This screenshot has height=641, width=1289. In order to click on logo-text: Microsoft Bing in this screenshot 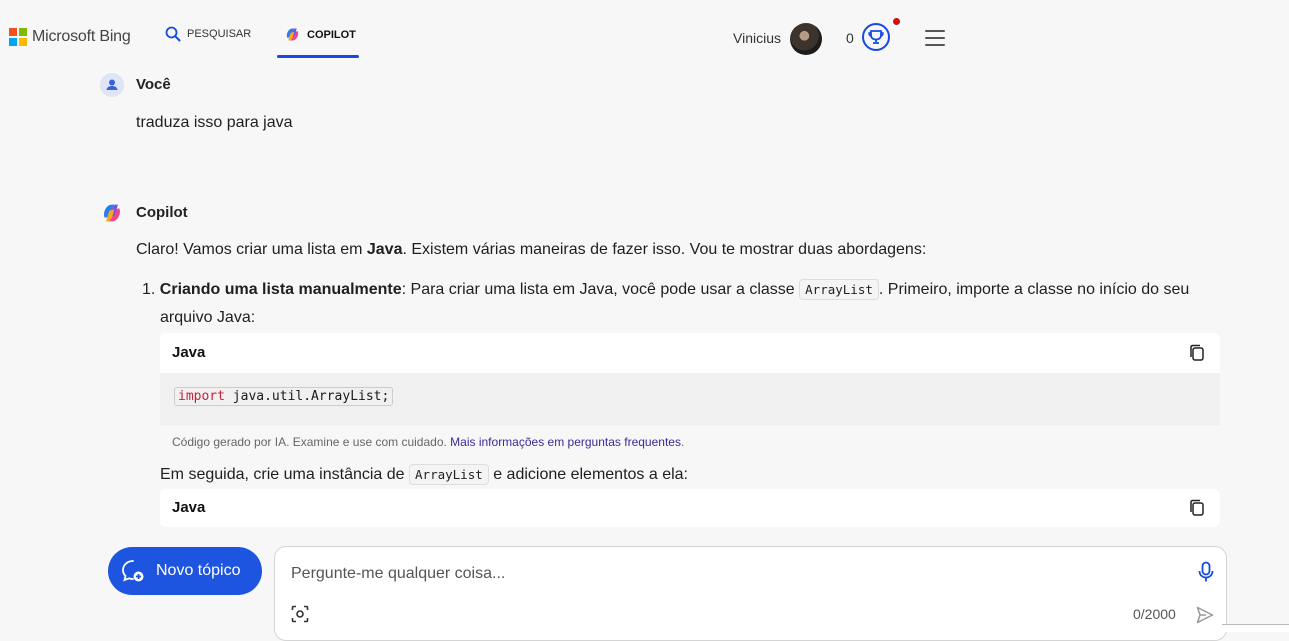, I will do `click(81, 36)`.